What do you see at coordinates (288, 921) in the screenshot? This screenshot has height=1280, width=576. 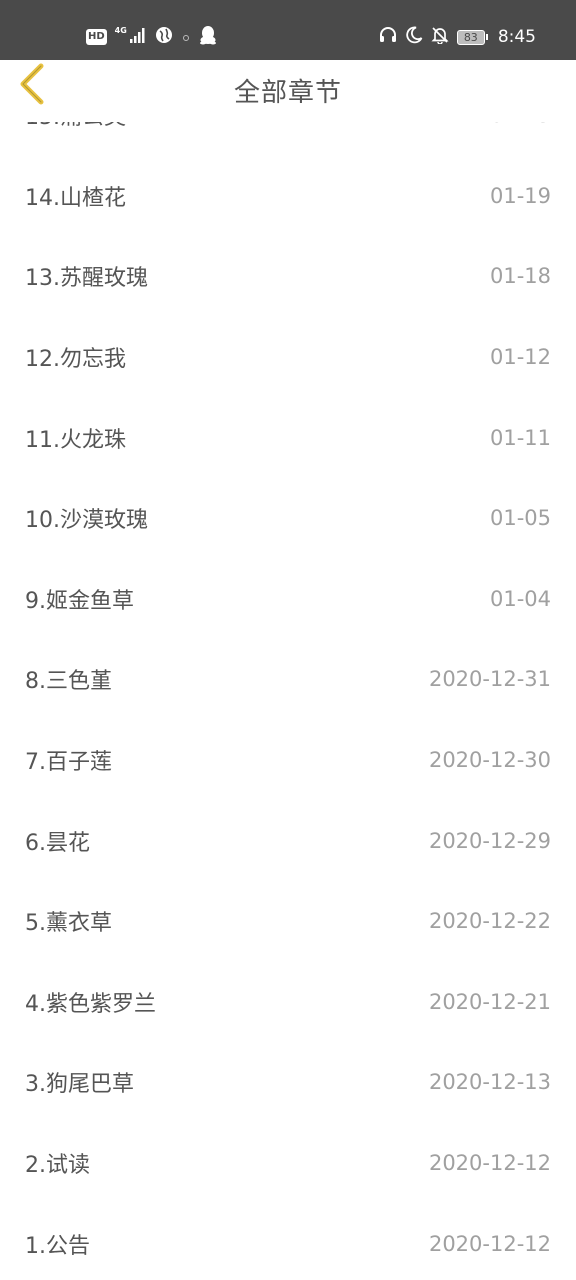 I see `chapter-row: 5.薰衣草 2020-12-22` at bounding box center [288, 921].